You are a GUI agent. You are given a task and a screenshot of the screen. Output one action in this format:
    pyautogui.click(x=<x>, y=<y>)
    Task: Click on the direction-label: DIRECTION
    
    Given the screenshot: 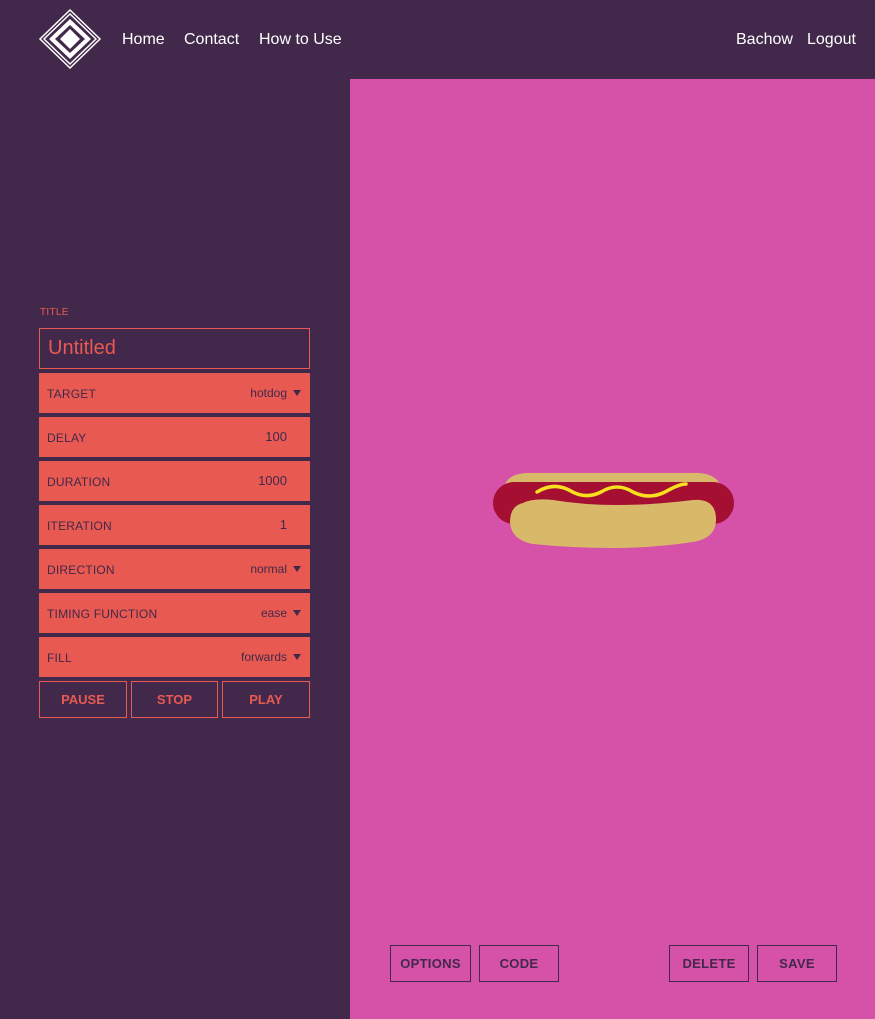 What is the action you would take?
    pyautogui.click(x=81, y=570)
    